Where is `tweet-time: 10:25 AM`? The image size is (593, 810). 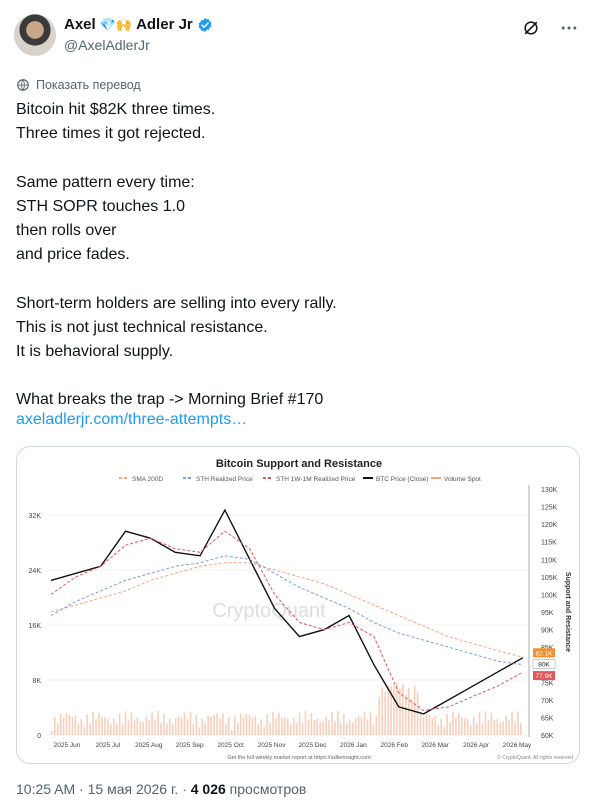
tweet-time: 10:25 AM is located at coordinates (45, 789).